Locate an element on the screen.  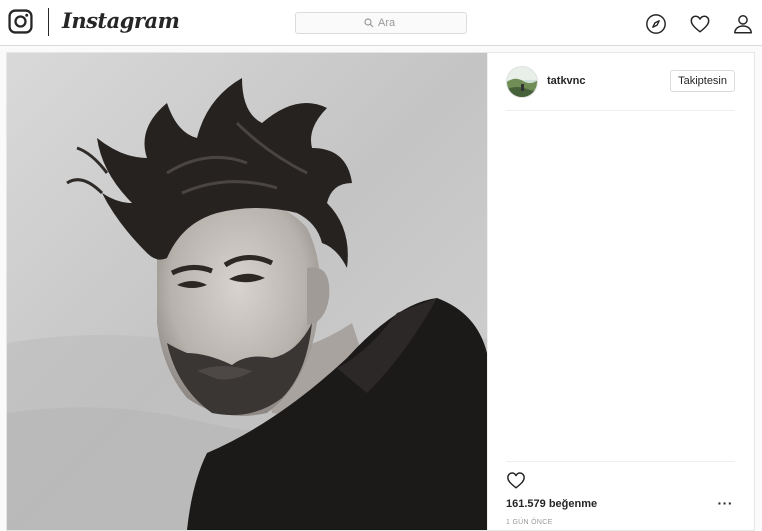
following-button: Takiptesin is located at coordinates (702, 81).